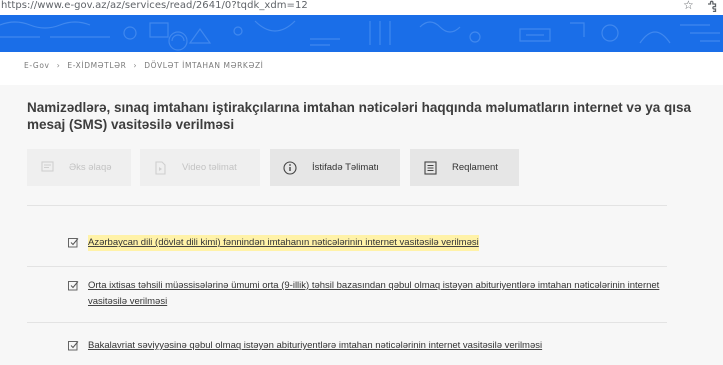 Image resolution: width=723 pixels, height=365 pixels. Describe the element at coordinates (203, 65) in the screenshot. I see `breadcrumb-item-exam-center: DÖVLƏT İMTAHAN MƏRKƏZİ` at that location.